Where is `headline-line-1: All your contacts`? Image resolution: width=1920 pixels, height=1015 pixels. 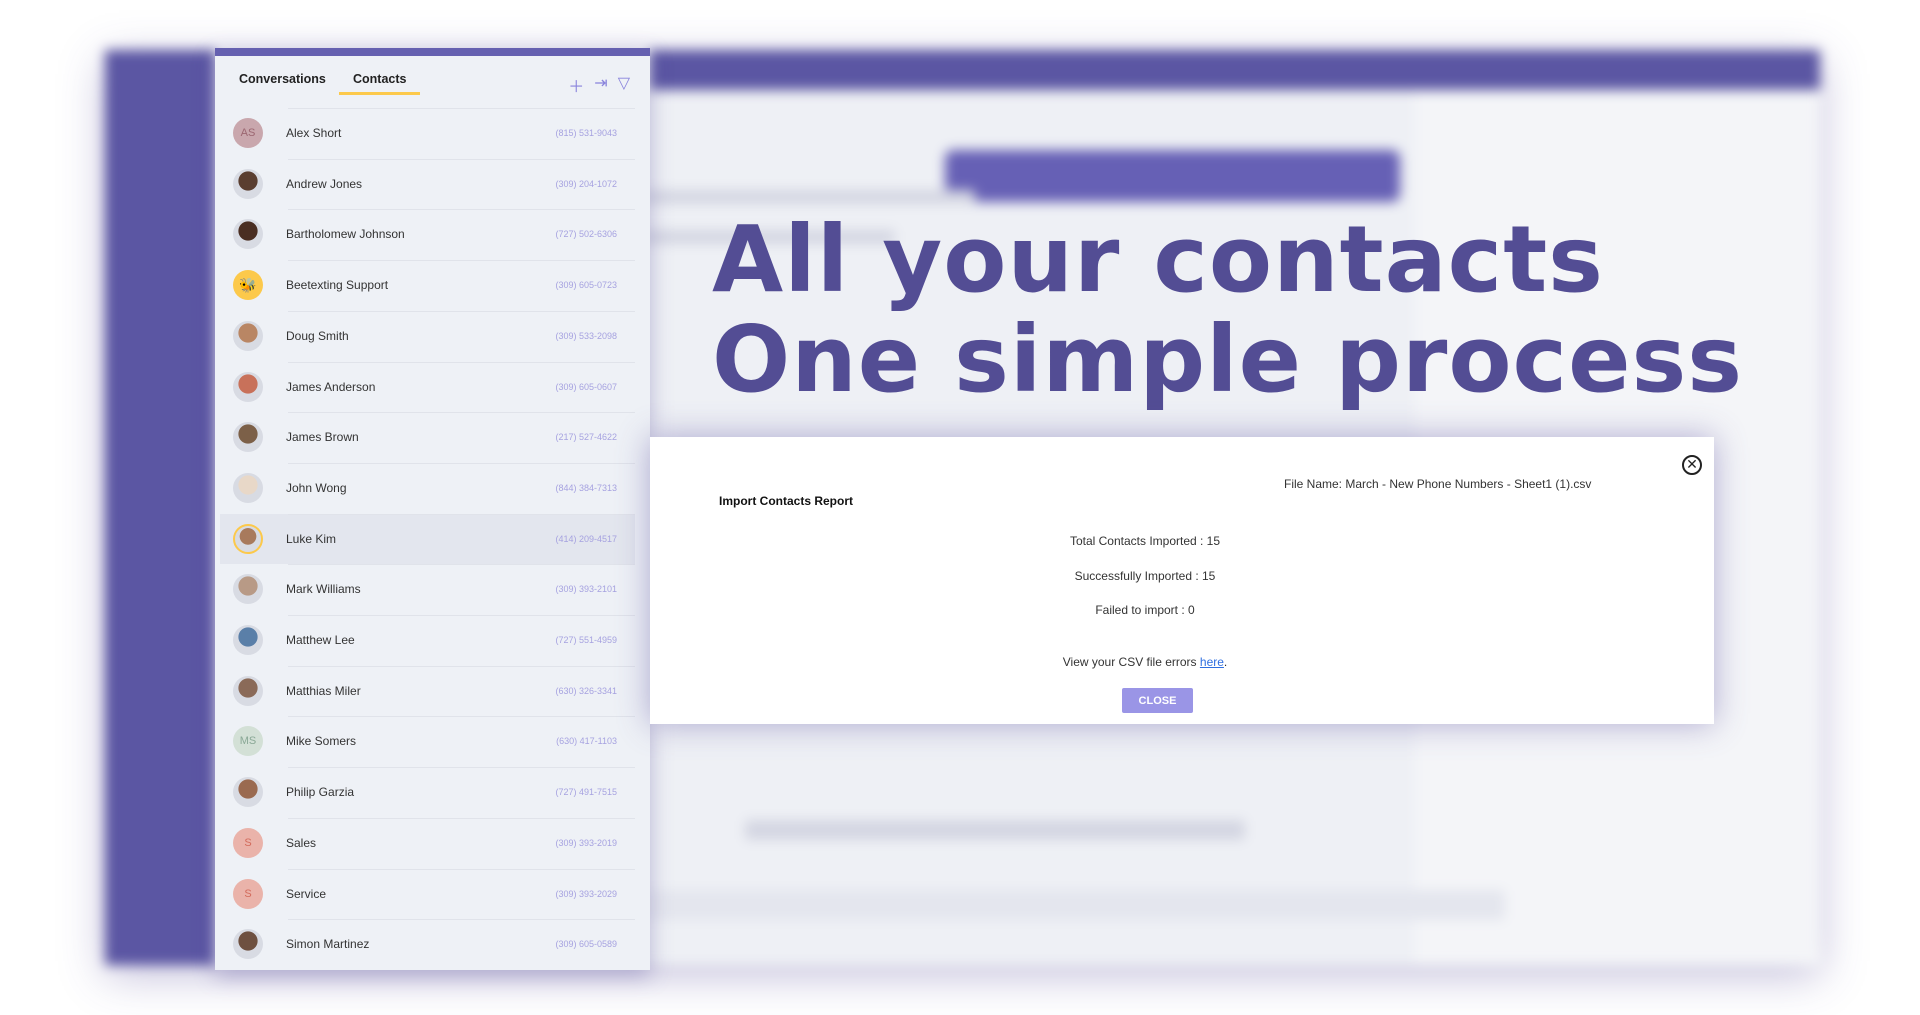 headline-line-1: All your contacts is located at coordinates (1158, 259).